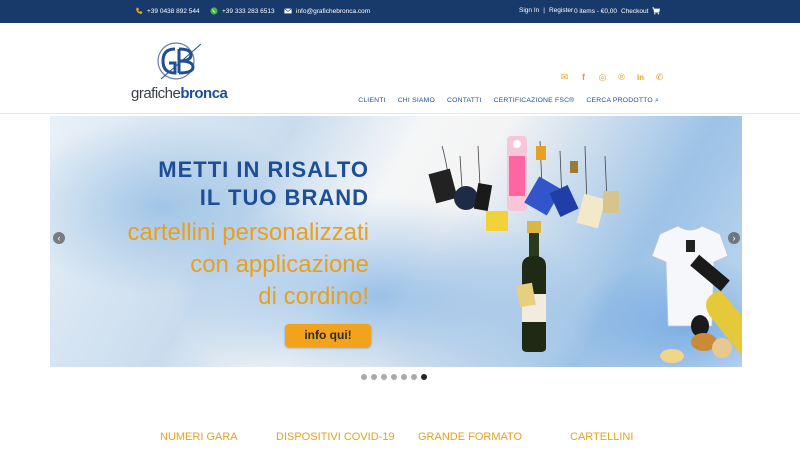 Image resolution: width=800 pixels, height=449 pixels. I want to click on signin-link: Sign In, so click(529, 10).